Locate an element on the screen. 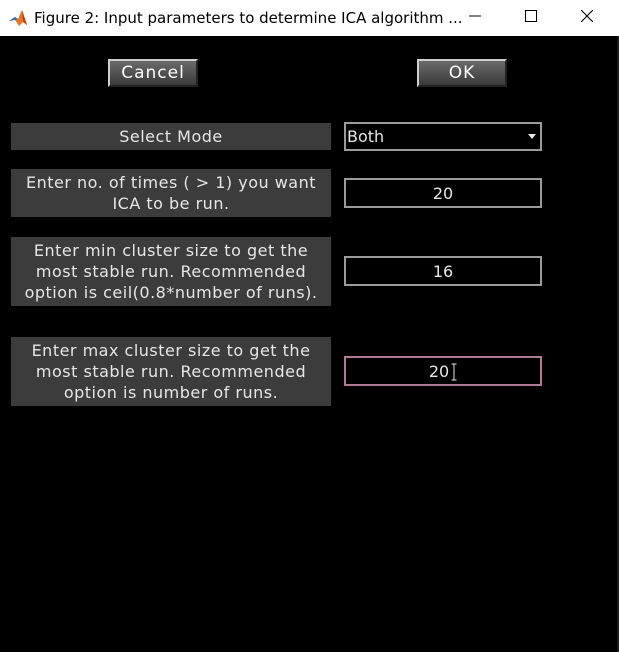  runs-count-value: 20 is located at coordinates (443, 193).